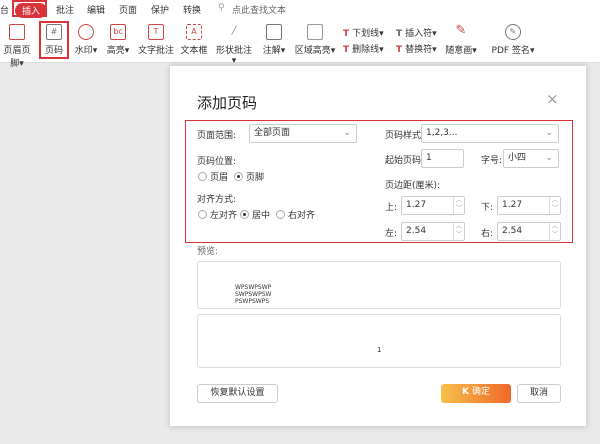 This screenshot has width=600, height=444. What do you see at coordinates (399, 34) in the screenshot?
I see `insert-mark-icon: T` at bounding box center [399, 34].